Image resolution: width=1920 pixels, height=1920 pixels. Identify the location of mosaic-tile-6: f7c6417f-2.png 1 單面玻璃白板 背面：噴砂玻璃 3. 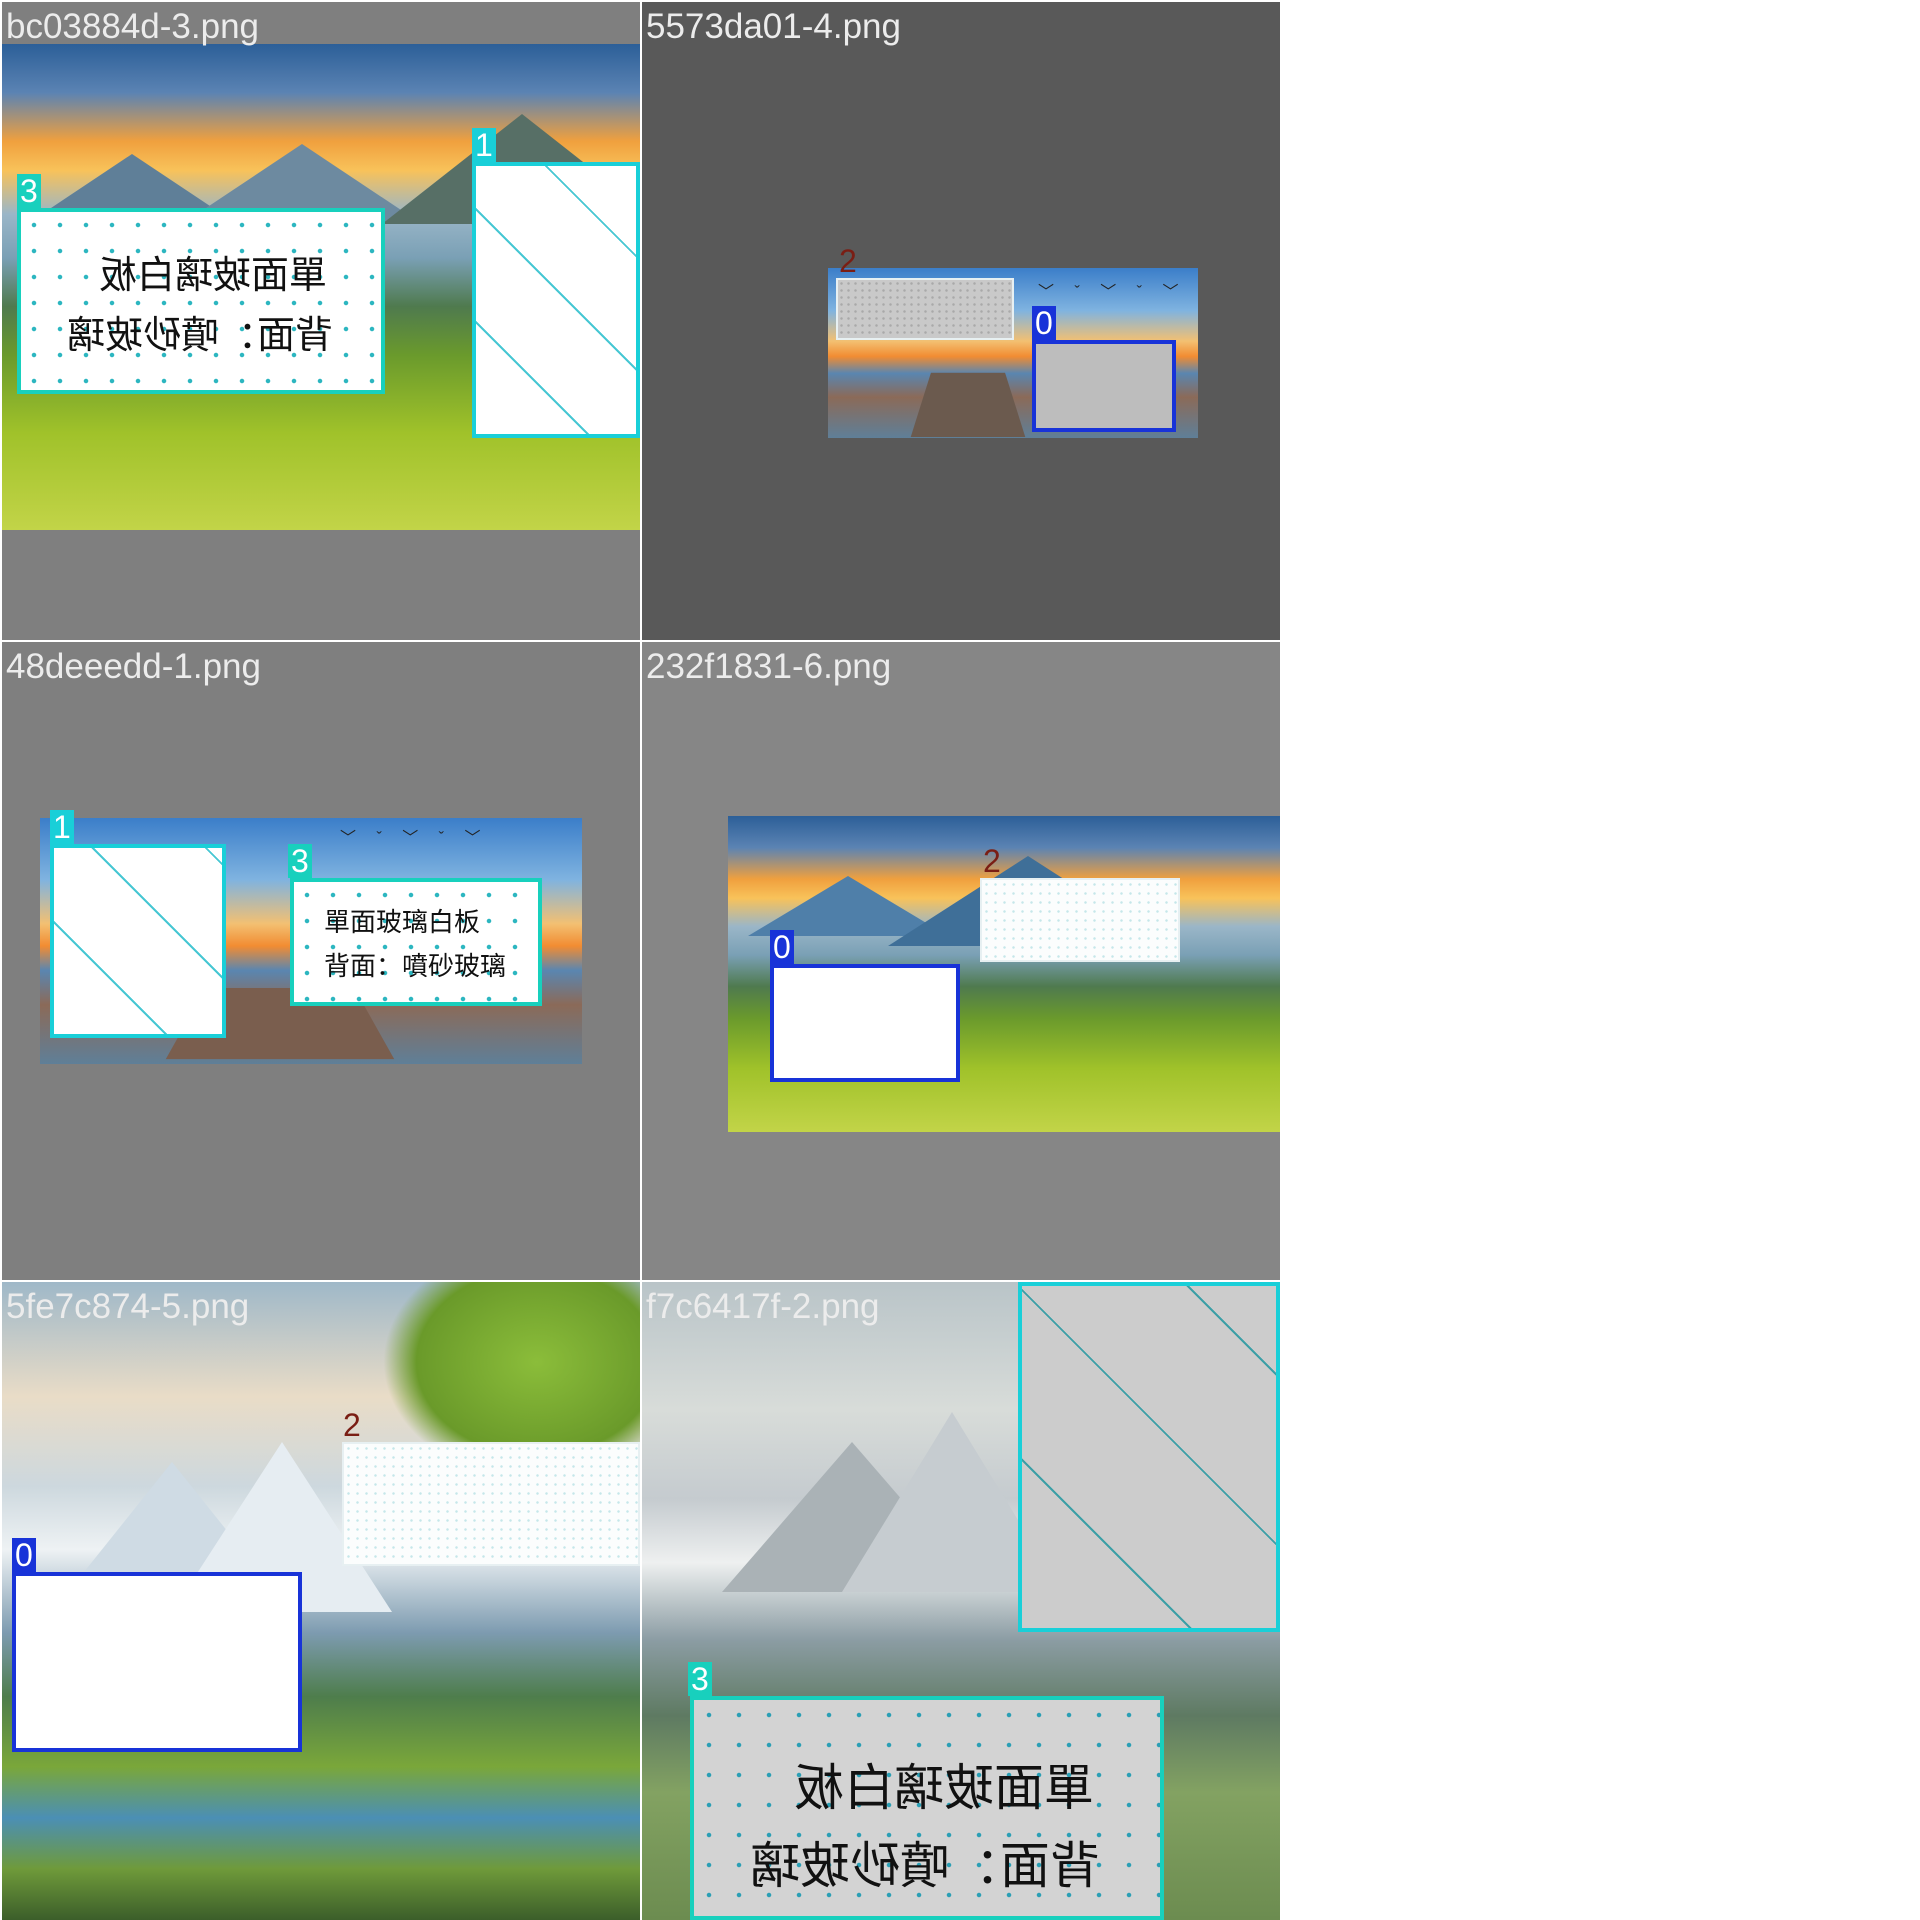
(961, 1601).